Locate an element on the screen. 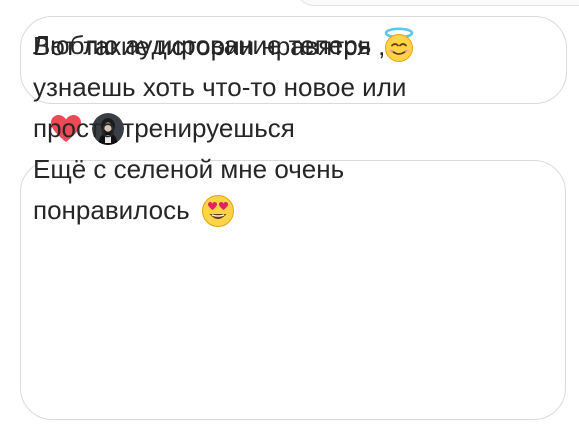 The height and width of the screenshot is (428, 579). message-line: Вот такие истории нравятся , is located at coordinates (209, 46).